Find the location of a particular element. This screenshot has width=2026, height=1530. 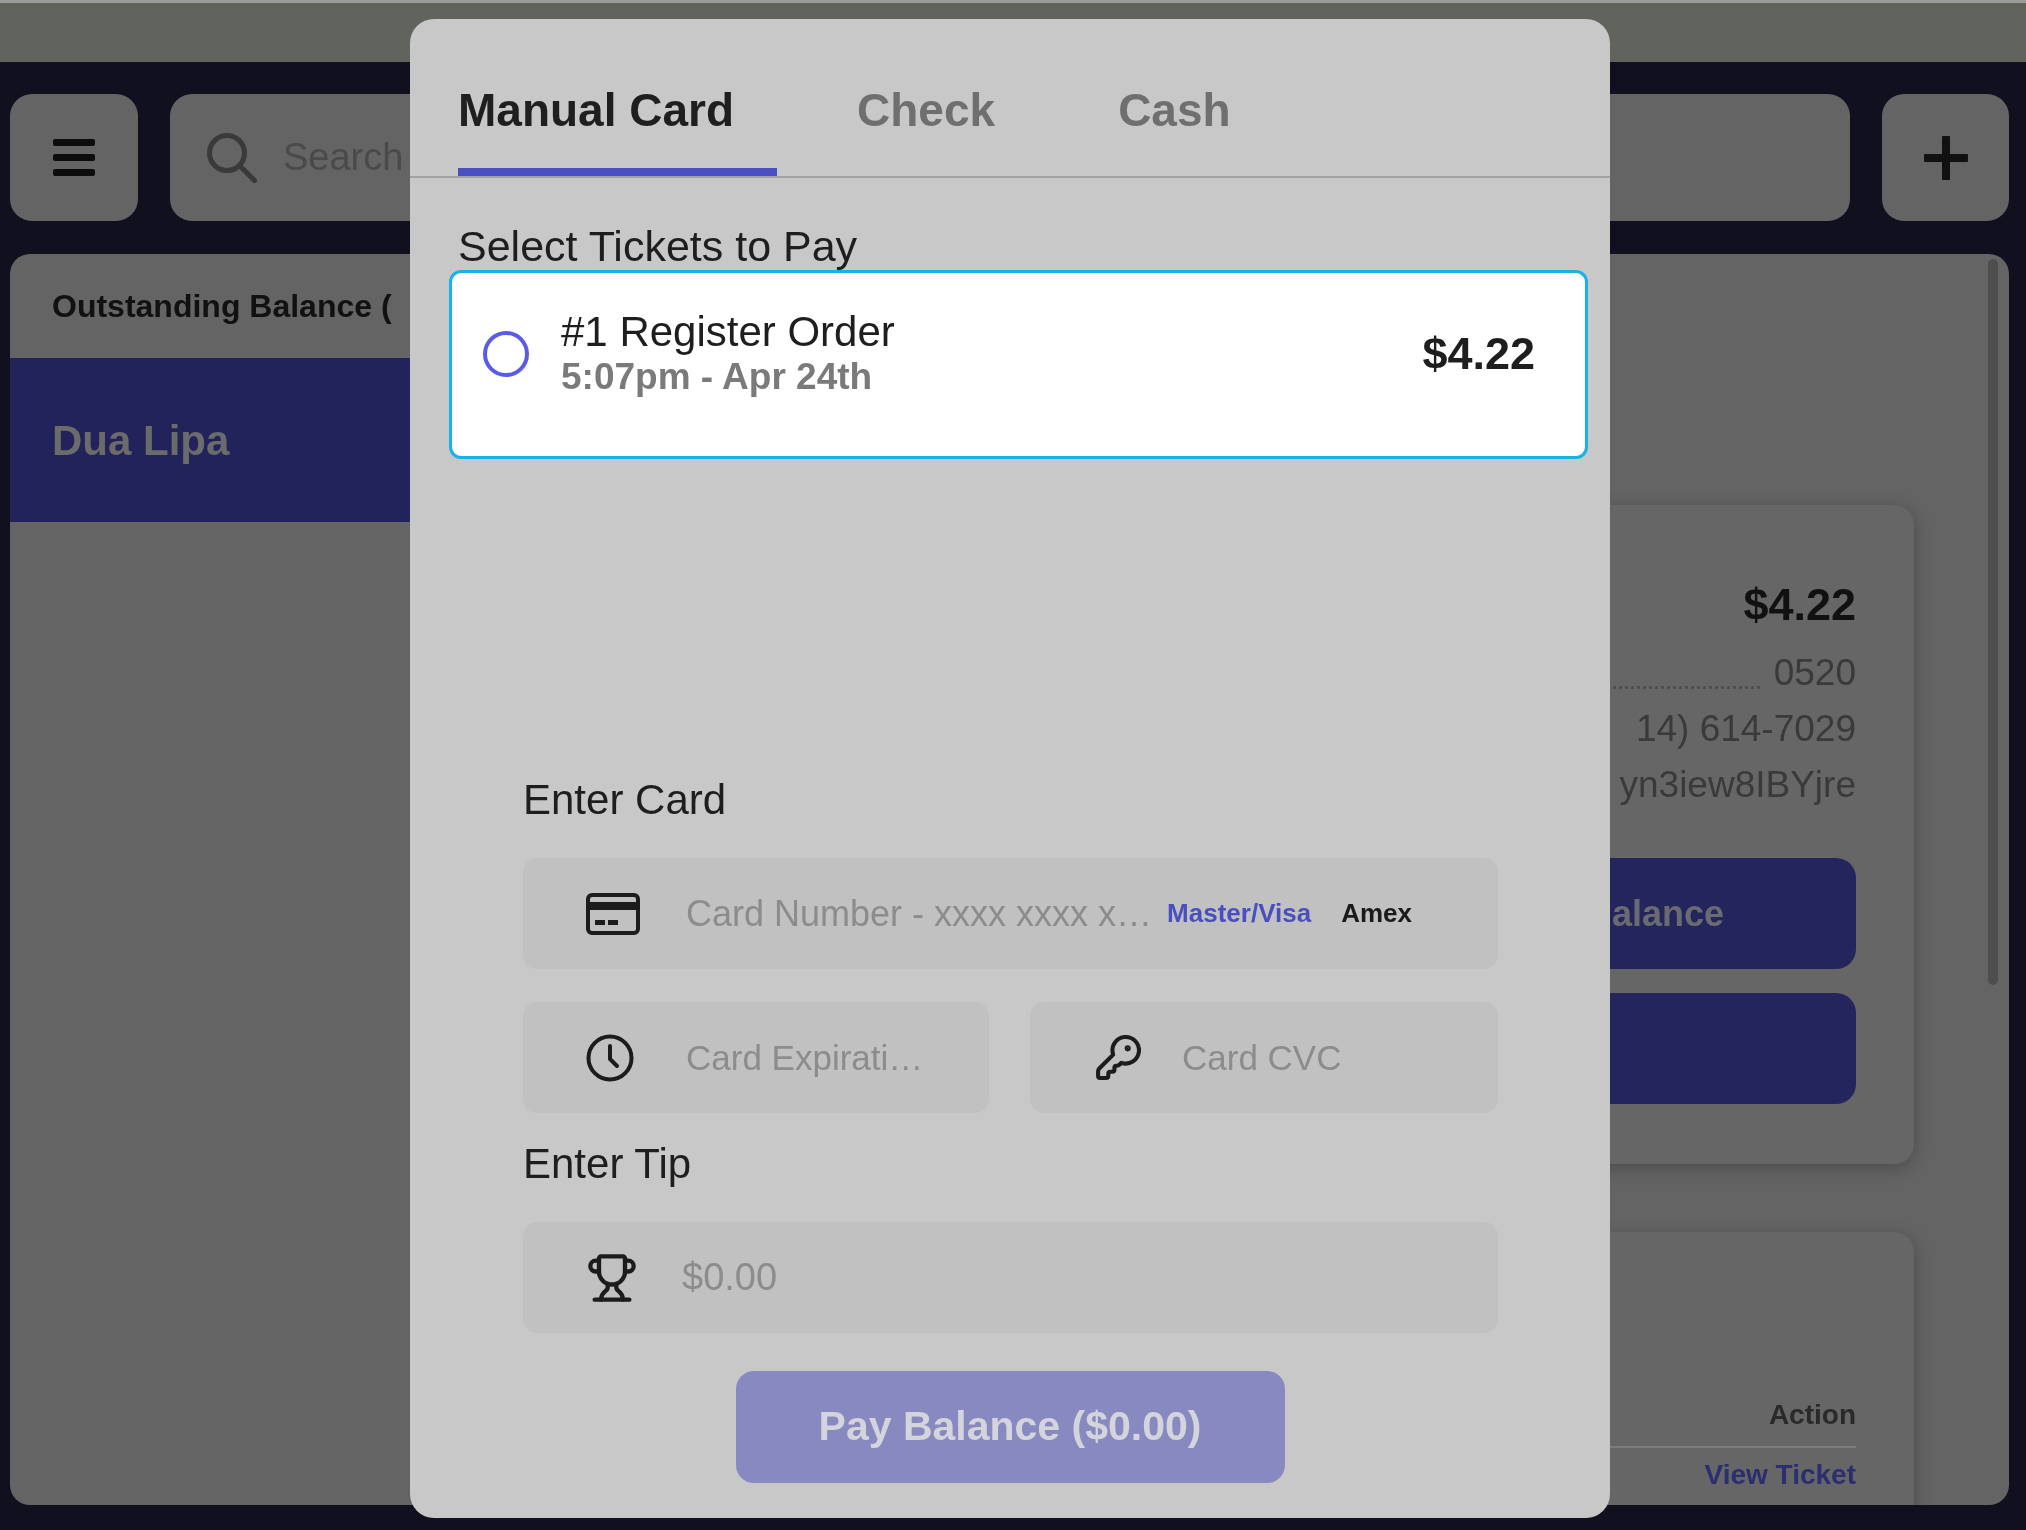

card-brand-option: Amex is located at coordinates (1376, 913).